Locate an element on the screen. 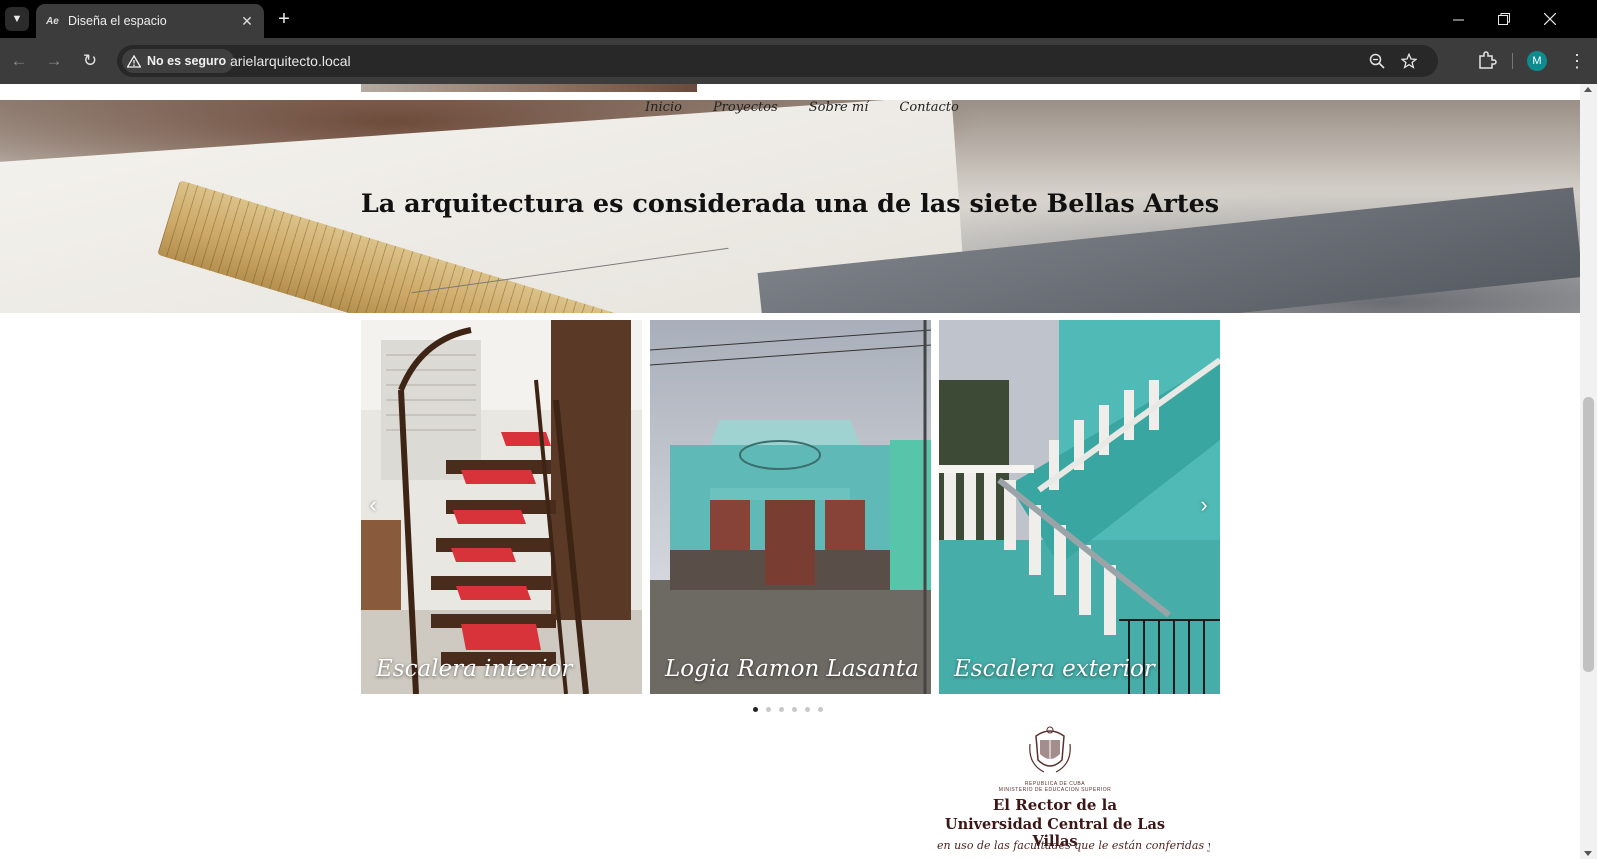 Image resolution: width=1597 pixels, height=859 pixels. profile-avatar: M is located at coordinates (1537, 61).